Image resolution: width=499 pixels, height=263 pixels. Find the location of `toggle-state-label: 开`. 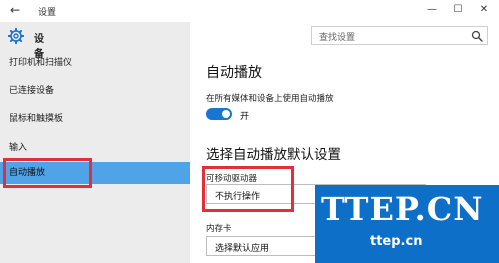

toggle-state-label: 开 is located at coordinates (245, 117).